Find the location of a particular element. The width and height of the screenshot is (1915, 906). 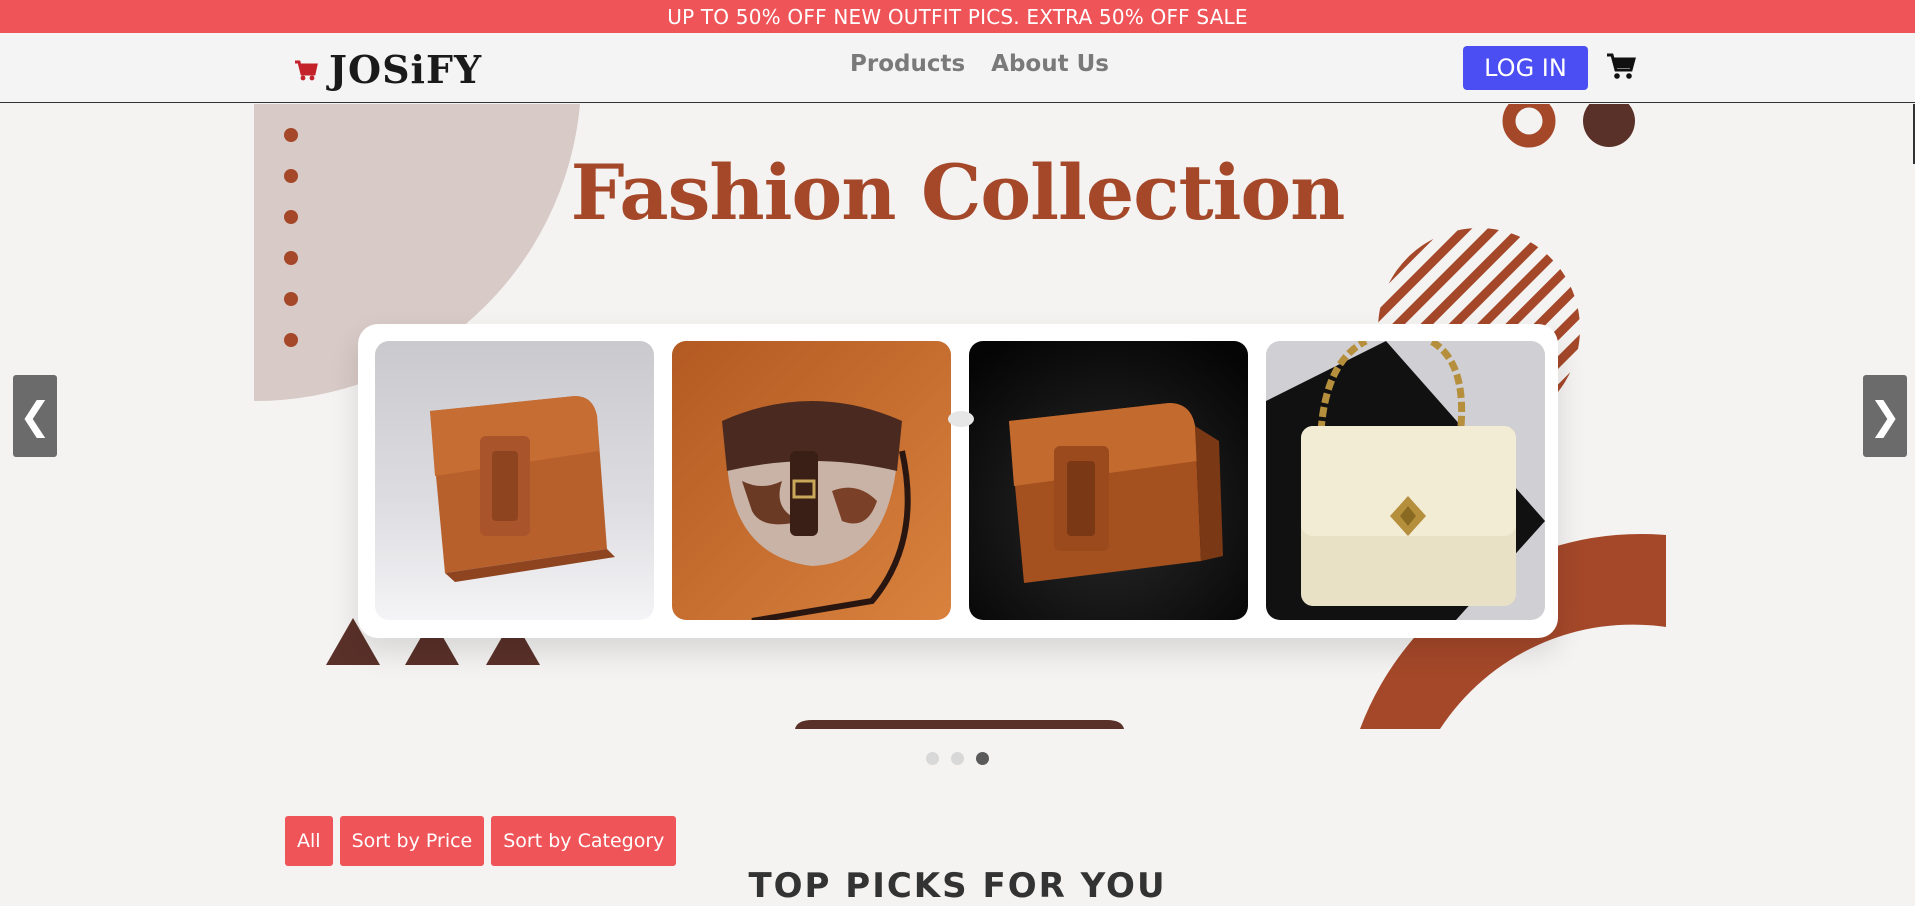

logo: JOSiFY is located at coordinates (387, 69).